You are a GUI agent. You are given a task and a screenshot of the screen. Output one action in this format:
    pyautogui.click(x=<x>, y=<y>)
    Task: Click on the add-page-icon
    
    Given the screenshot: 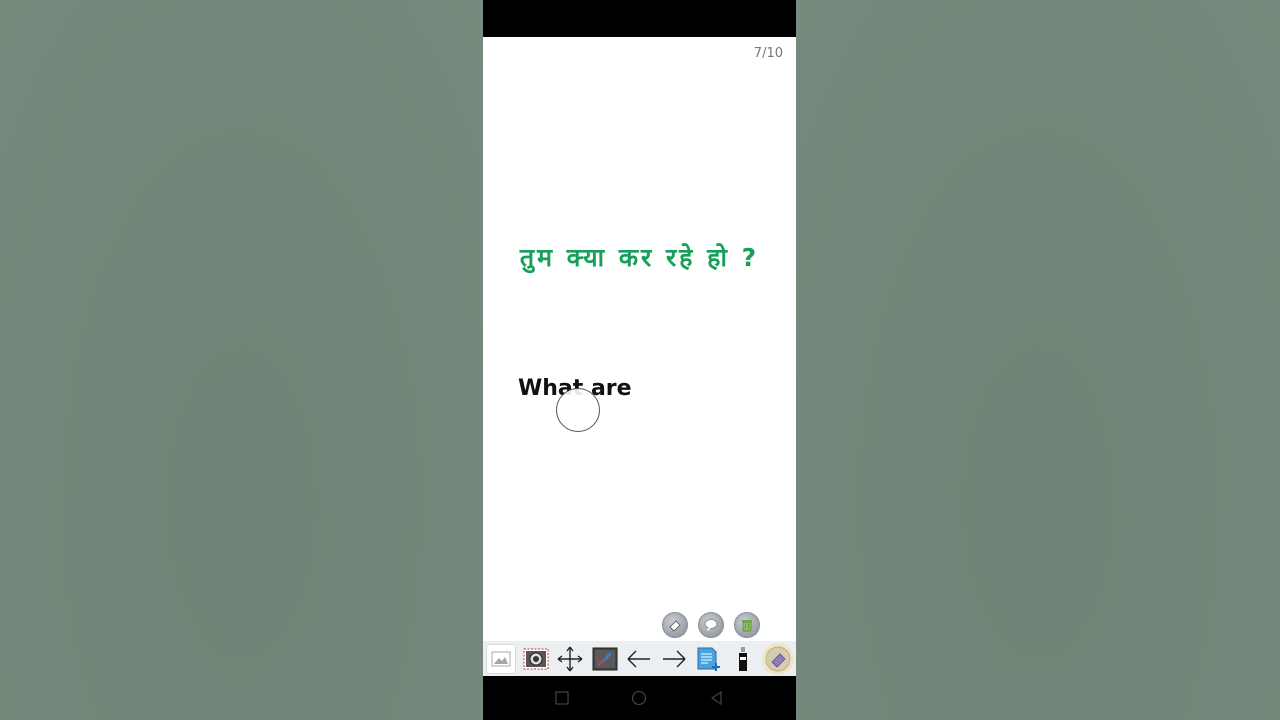 What is the action you would take?
    pyautogui.click(x=708, y=659)
    